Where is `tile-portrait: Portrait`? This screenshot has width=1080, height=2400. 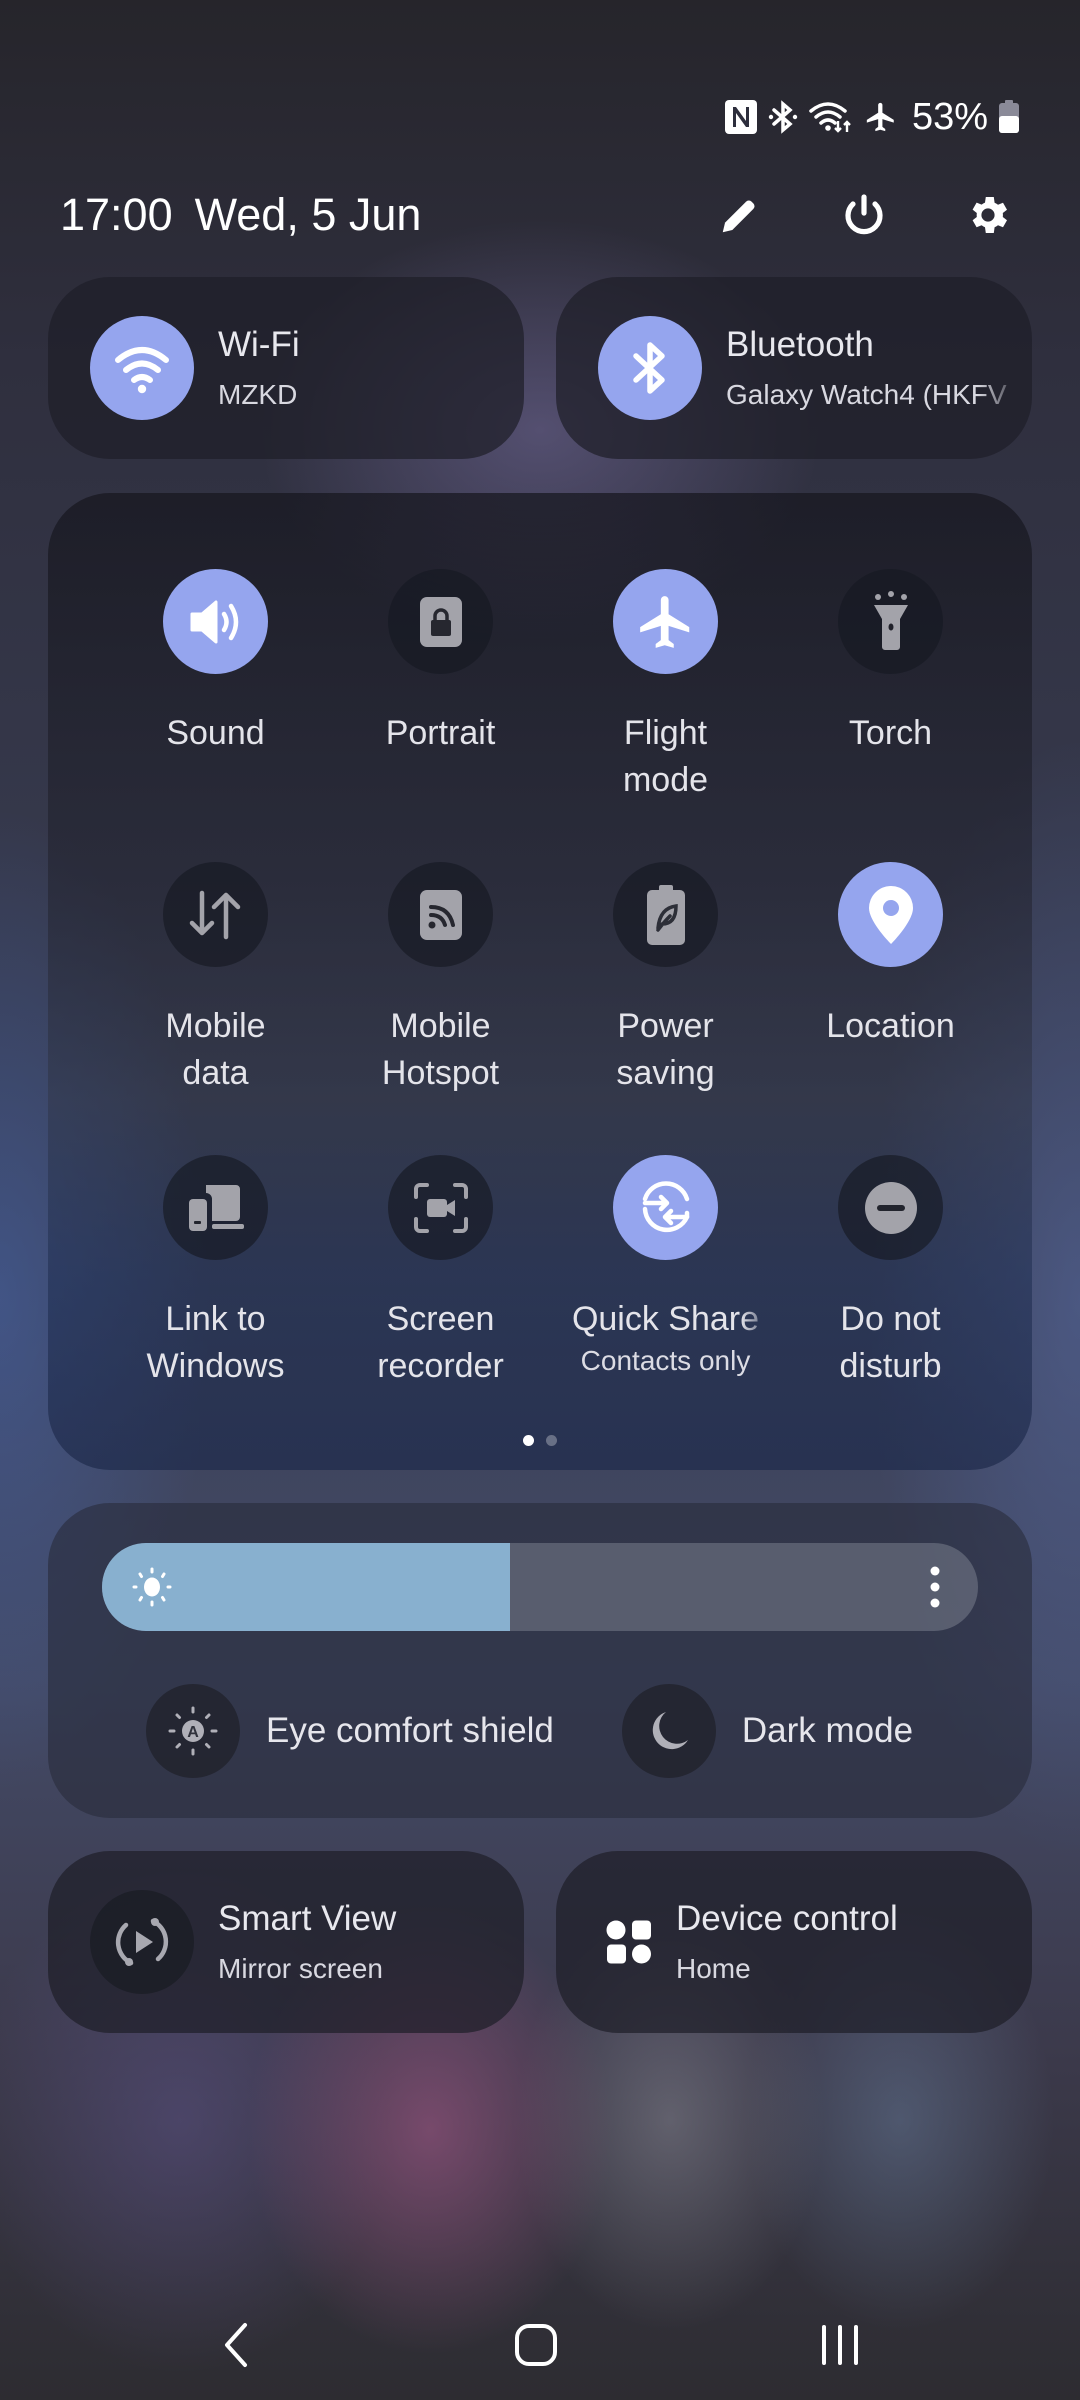
tile-portrait: Portrait is located at coordinates (440, 715).